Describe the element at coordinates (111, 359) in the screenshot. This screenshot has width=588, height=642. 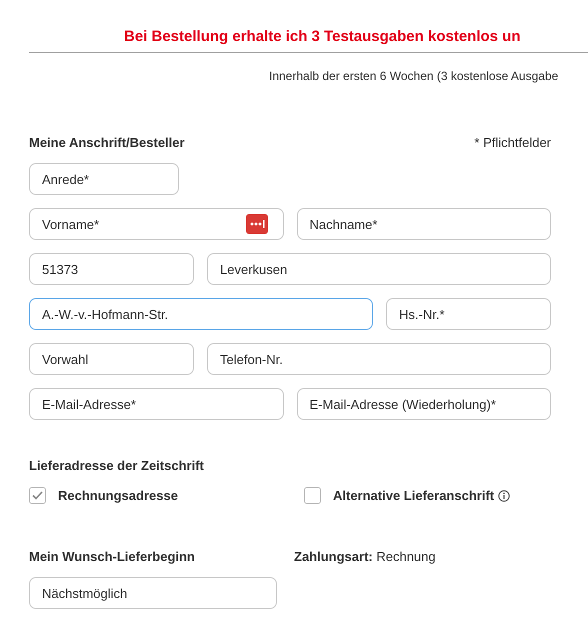
I see `input-field: Vorwahl` at that location.